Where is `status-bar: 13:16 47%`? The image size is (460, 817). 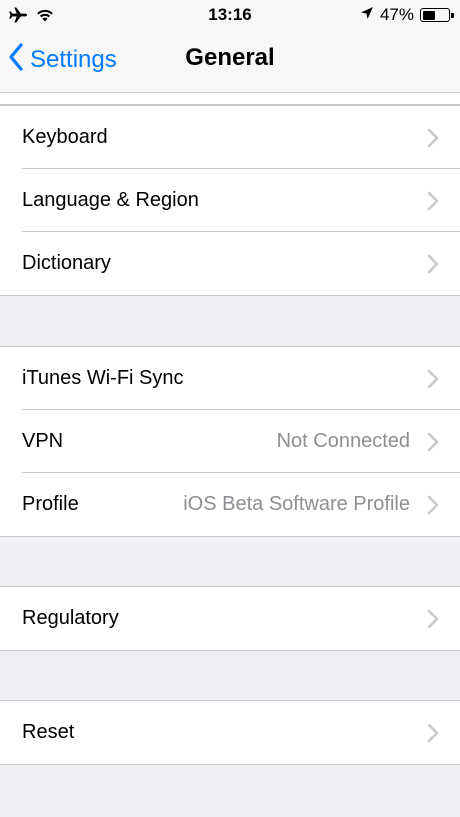
status-bar: 13:16 47% is located at coordinates (230, 15).